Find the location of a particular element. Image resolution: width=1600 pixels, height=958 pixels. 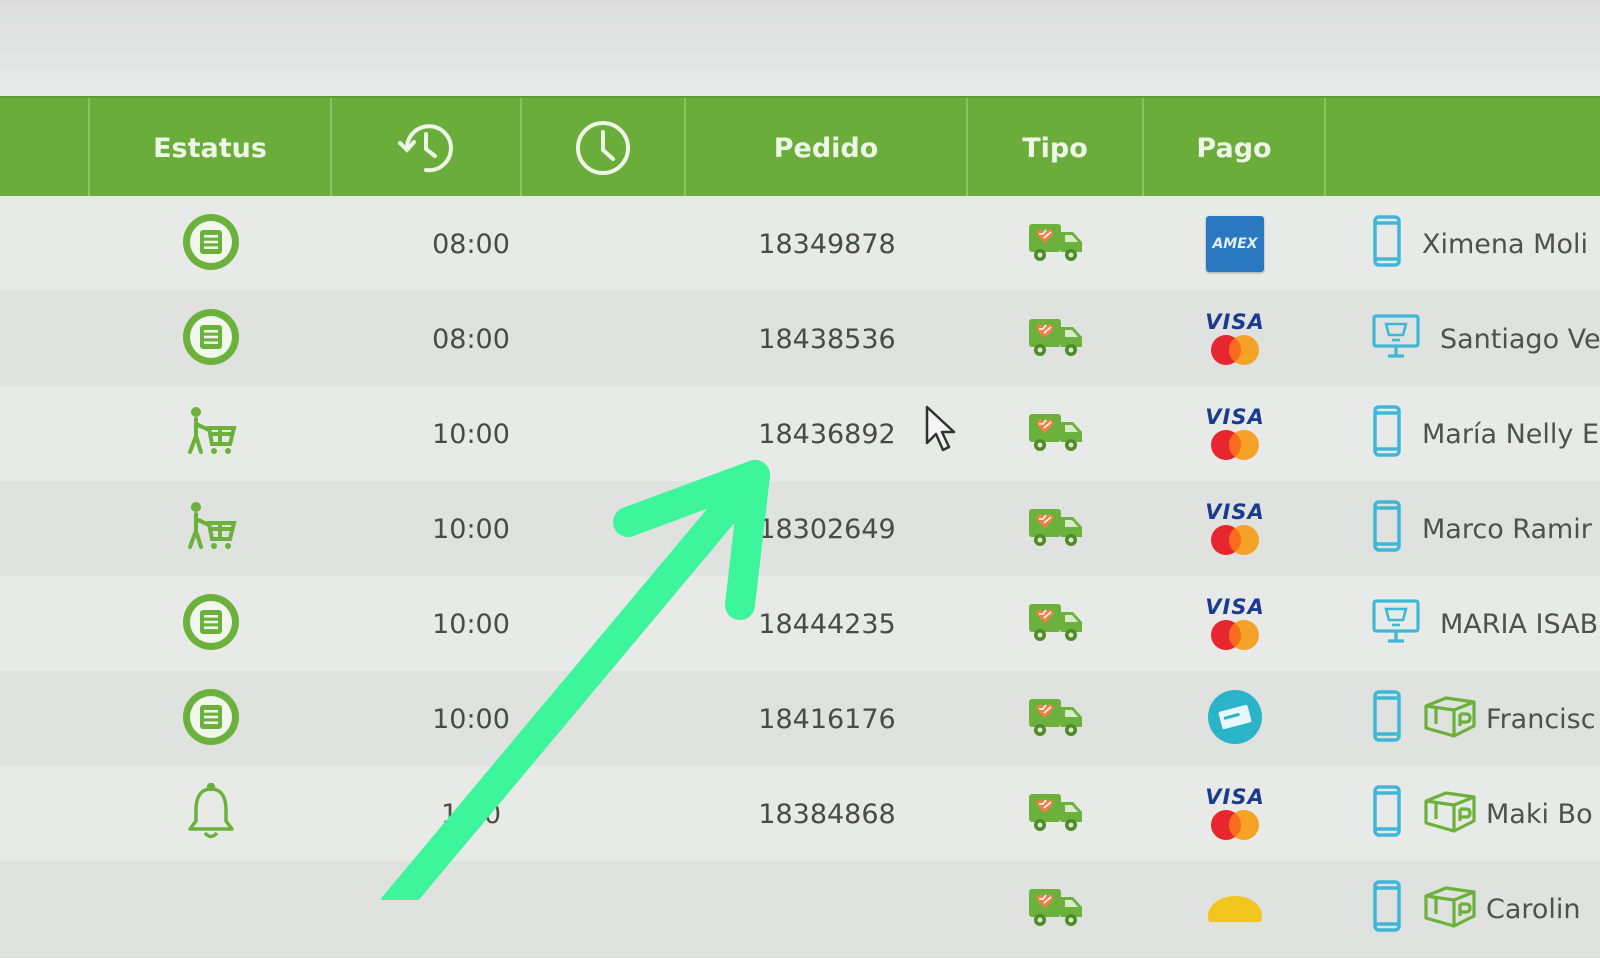

header-payment: Pago is located at coordinates (1235, 148).